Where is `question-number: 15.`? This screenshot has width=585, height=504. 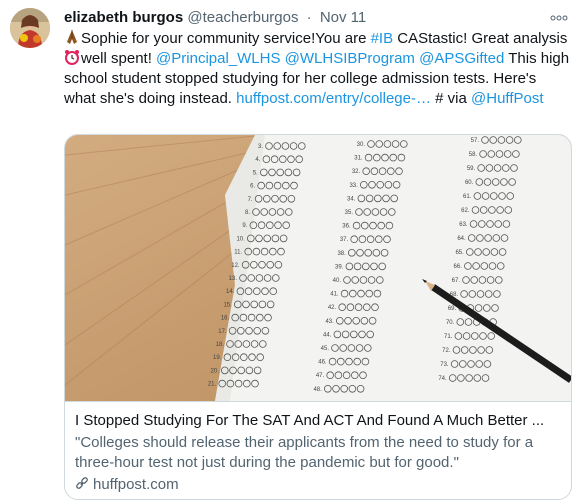
question-number: 15. is located at coordinates (227, 305).